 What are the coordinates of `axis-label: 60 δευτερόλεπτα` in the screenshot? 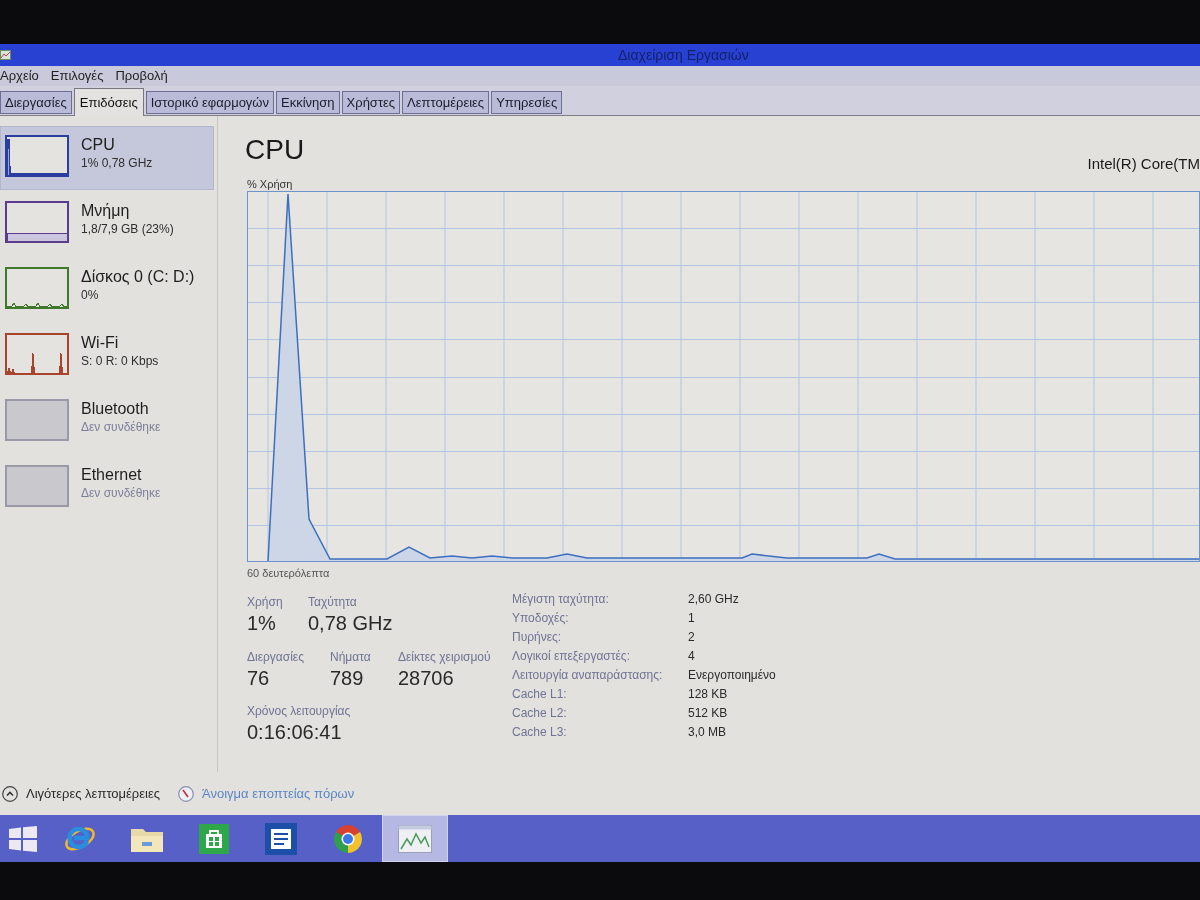 It's located at (288, 573).